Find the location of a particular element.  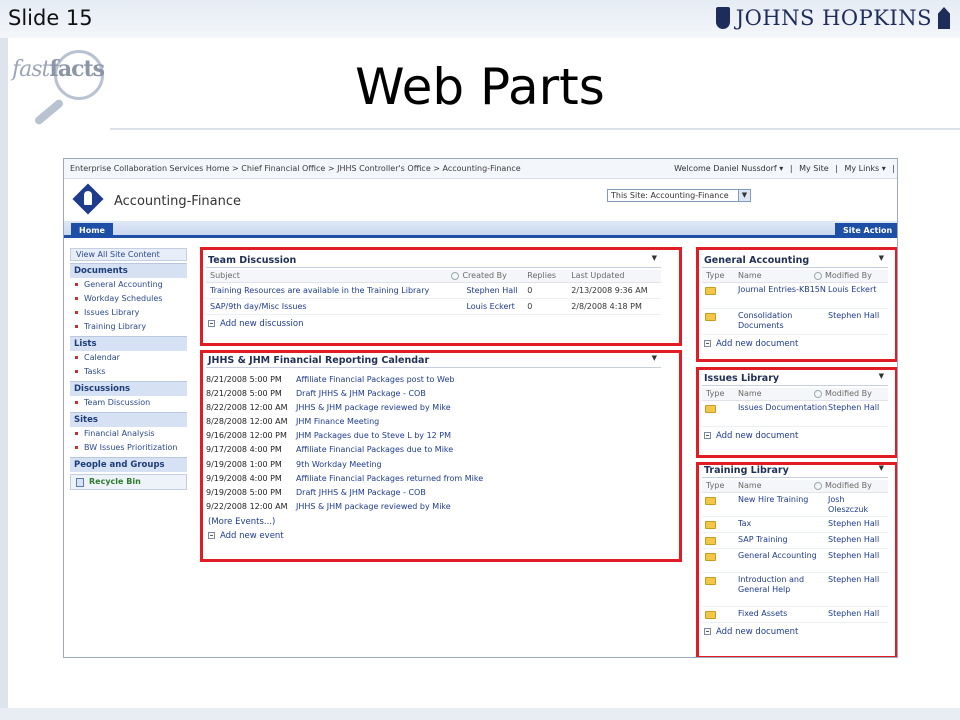

site-header: Accounting-Finance This Site is located at coordinates (480, 200).